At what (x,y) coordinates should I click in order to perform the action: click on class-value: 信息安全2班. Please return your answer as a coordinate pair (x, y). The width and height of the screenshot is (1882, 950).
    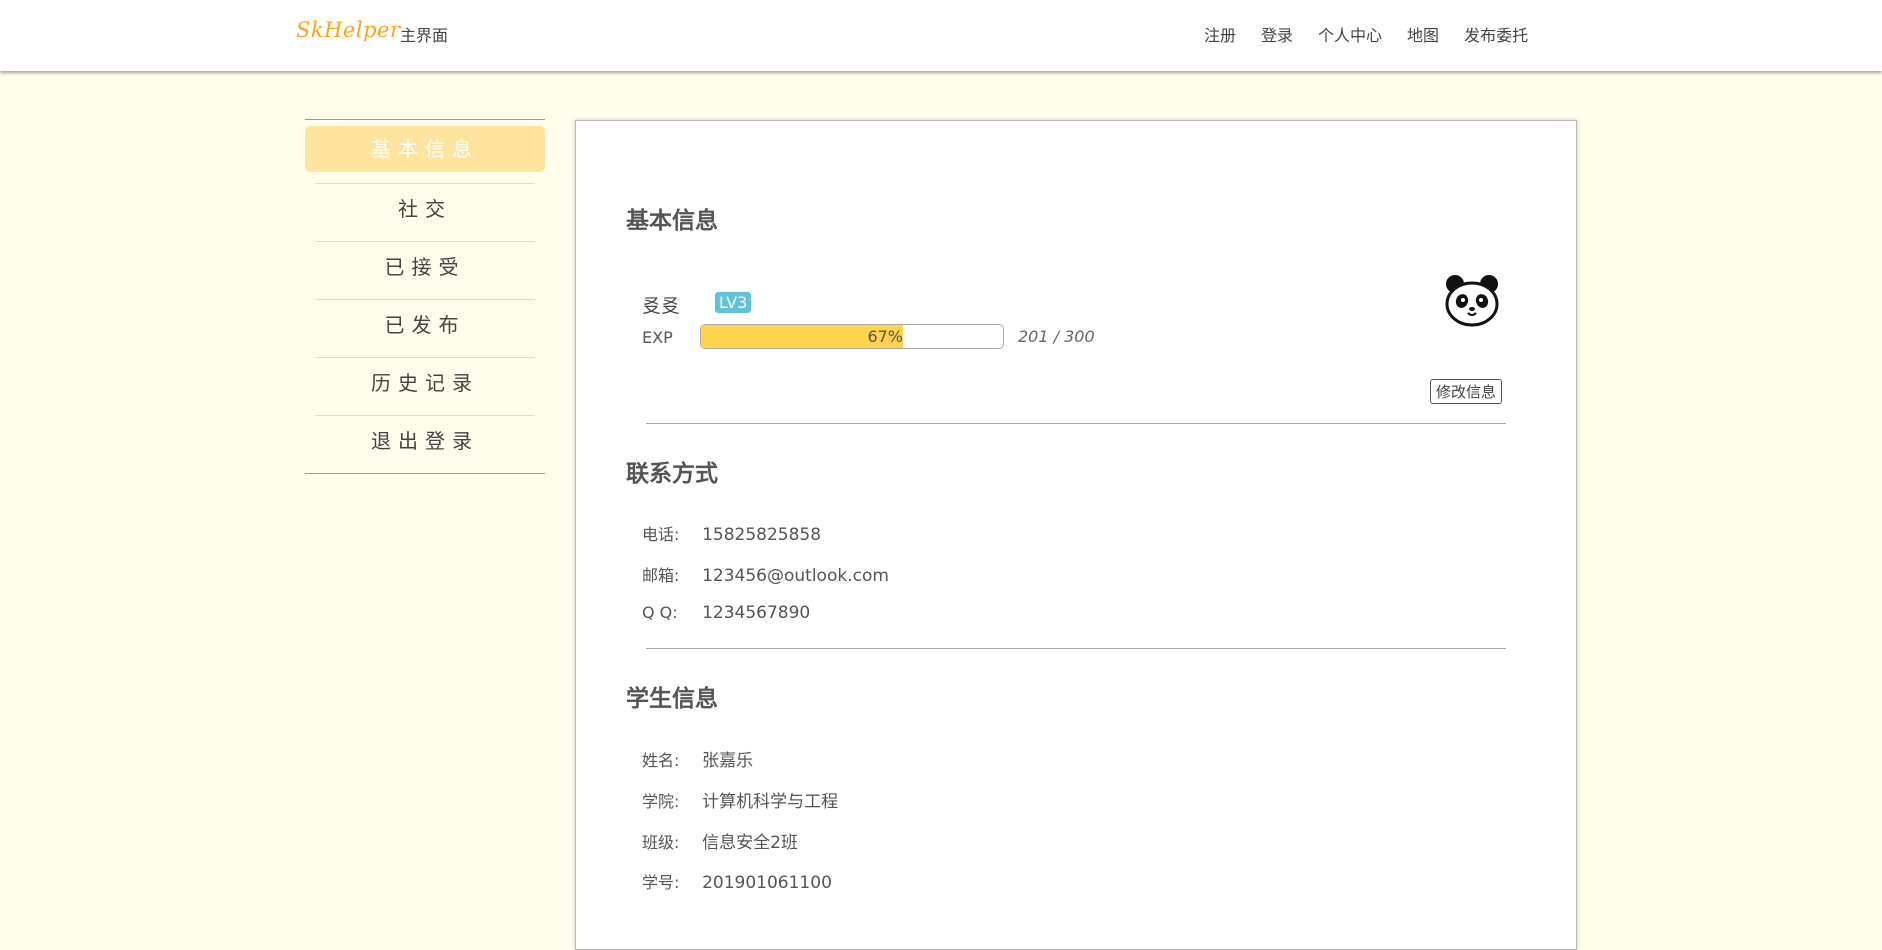
    Looking at the image, I should click on (750, 843).